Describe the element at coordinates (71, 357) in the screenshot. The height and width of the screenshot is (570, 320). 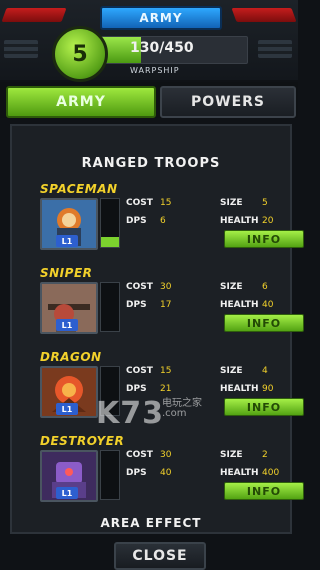
I see `troop-name: DRAGON` at that location.